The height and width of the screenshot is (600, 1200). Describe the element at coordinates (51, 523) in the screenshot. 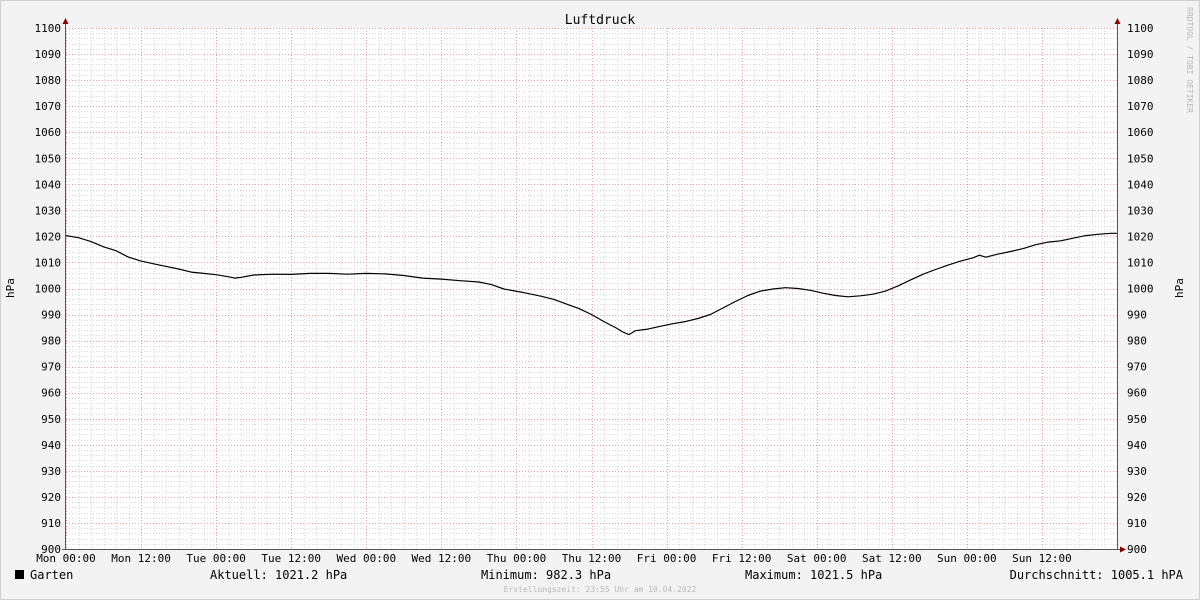

I see `y-tick-label-left: 910` at that location.